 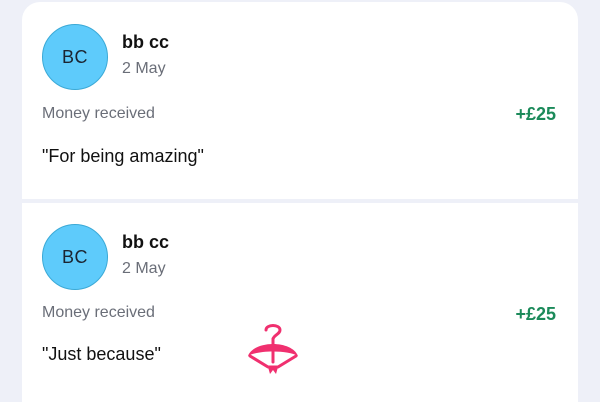 What do you see at coordinates (101, 354) in the screenshot?
I see `transaction-message: "Just because"` at bounding box center [101, 354].